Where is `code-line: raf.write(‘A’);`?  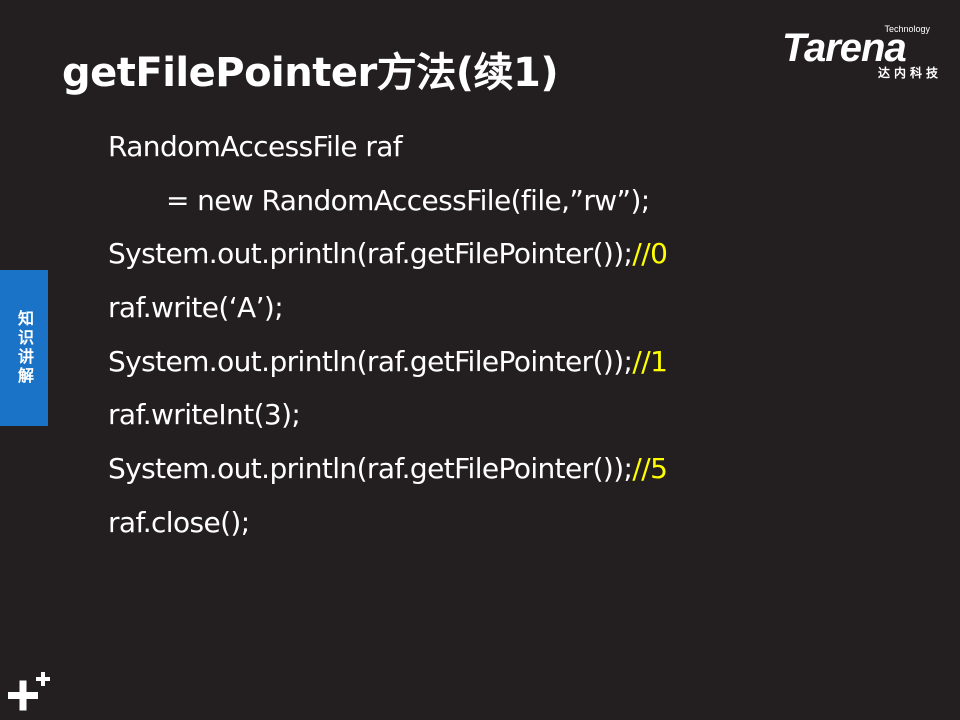 code-line: raf.write(‘A’); is located at coordinates (518, 308).